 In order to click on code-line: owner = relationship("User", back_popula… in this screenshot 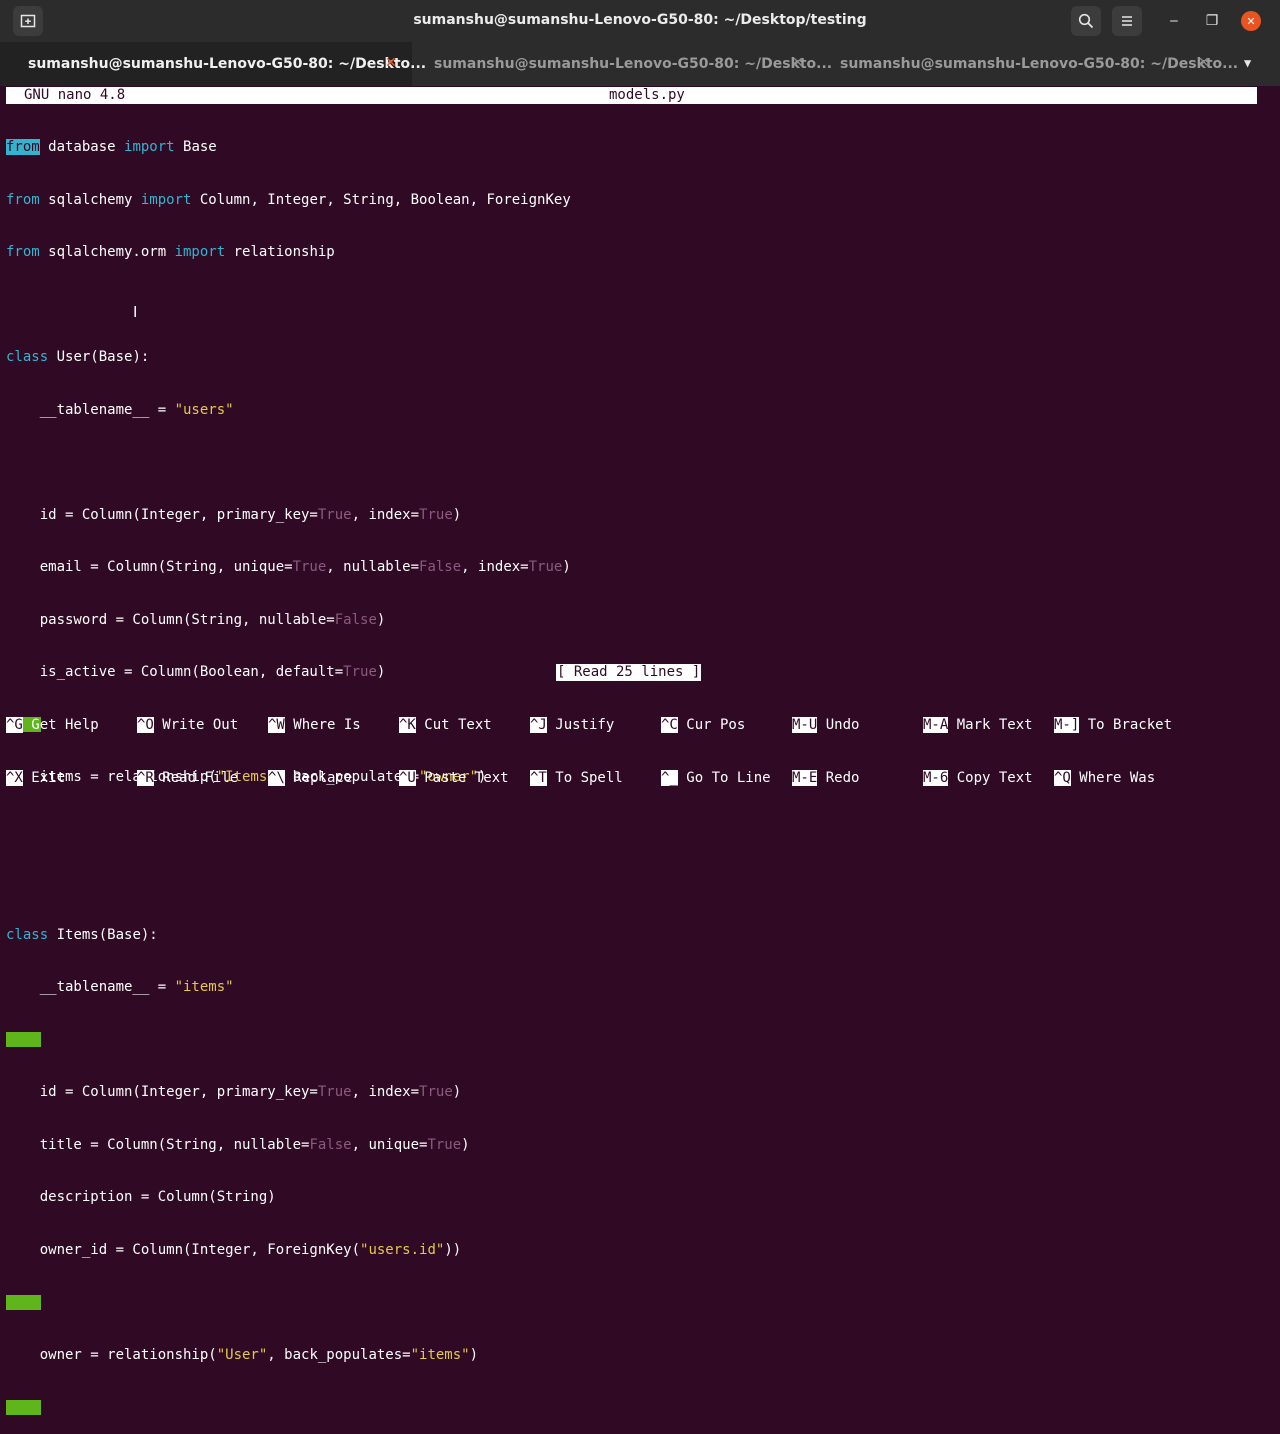, I will do `click(288, 1356)`.